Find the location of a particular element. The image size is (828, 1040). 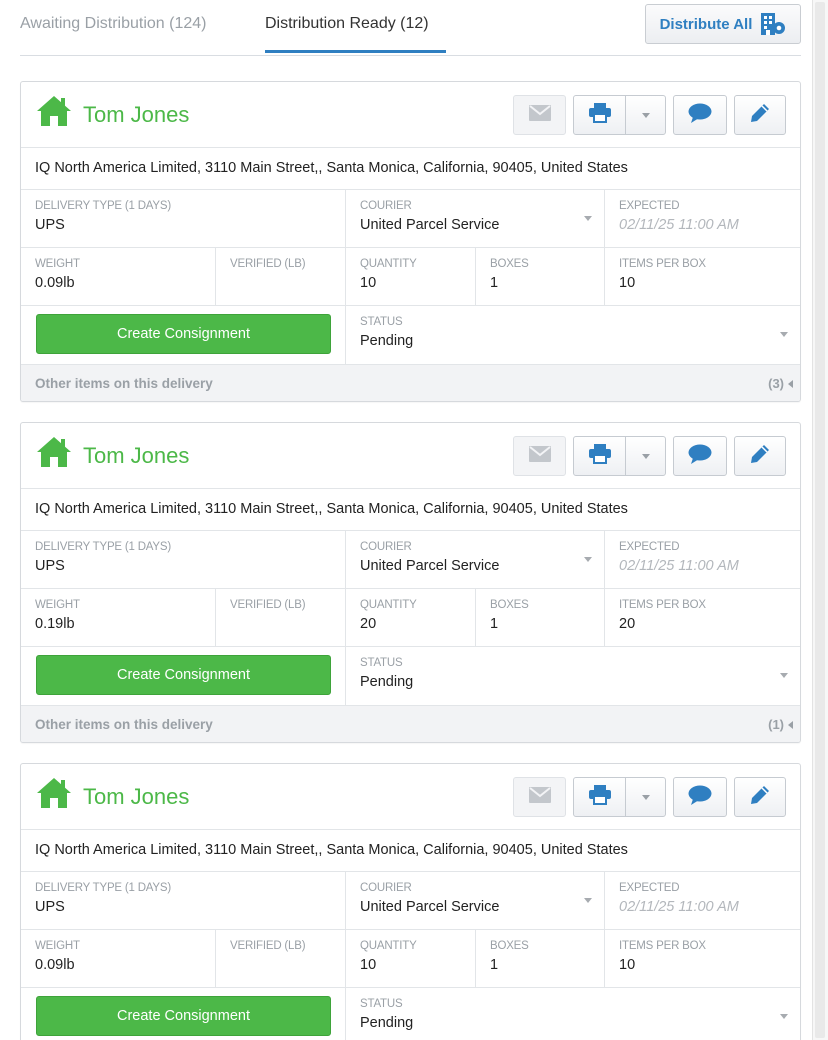

other-items-toggle: Other items on this delivery (1) is located at coordinates (410, 723).